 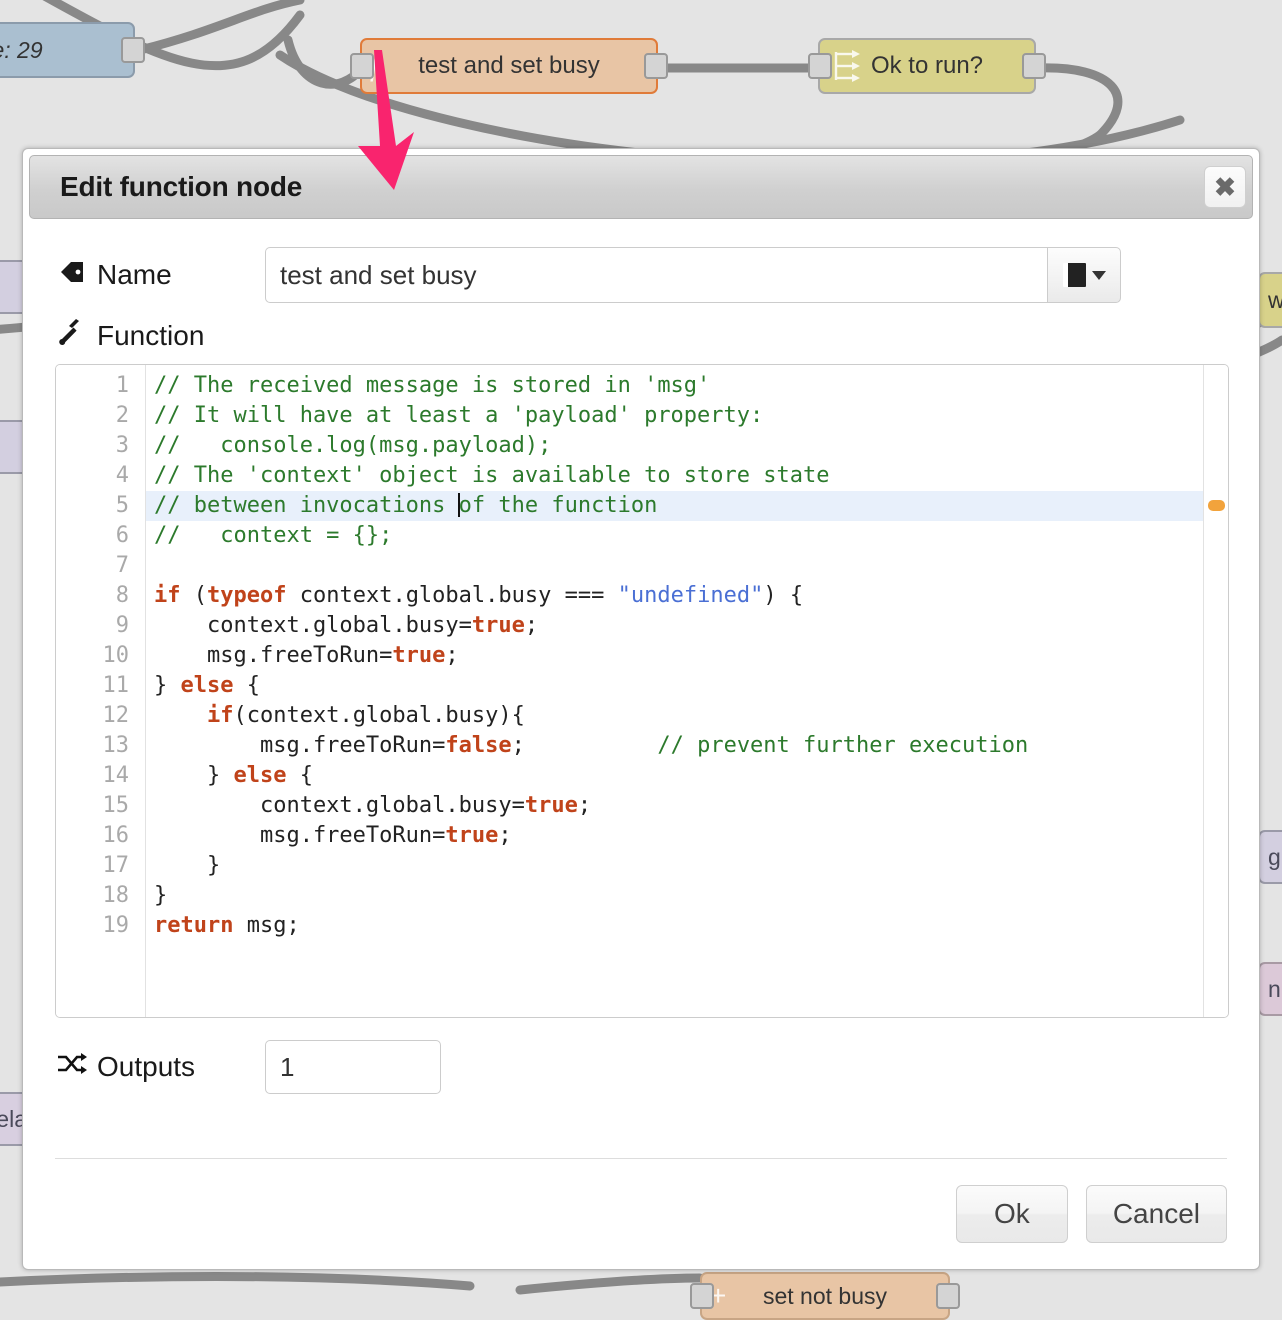 What do you see at coordinates (1270, 989) in the screenshot?
I see `flow-node-right-3: n` at bounding box center [1270, 989].